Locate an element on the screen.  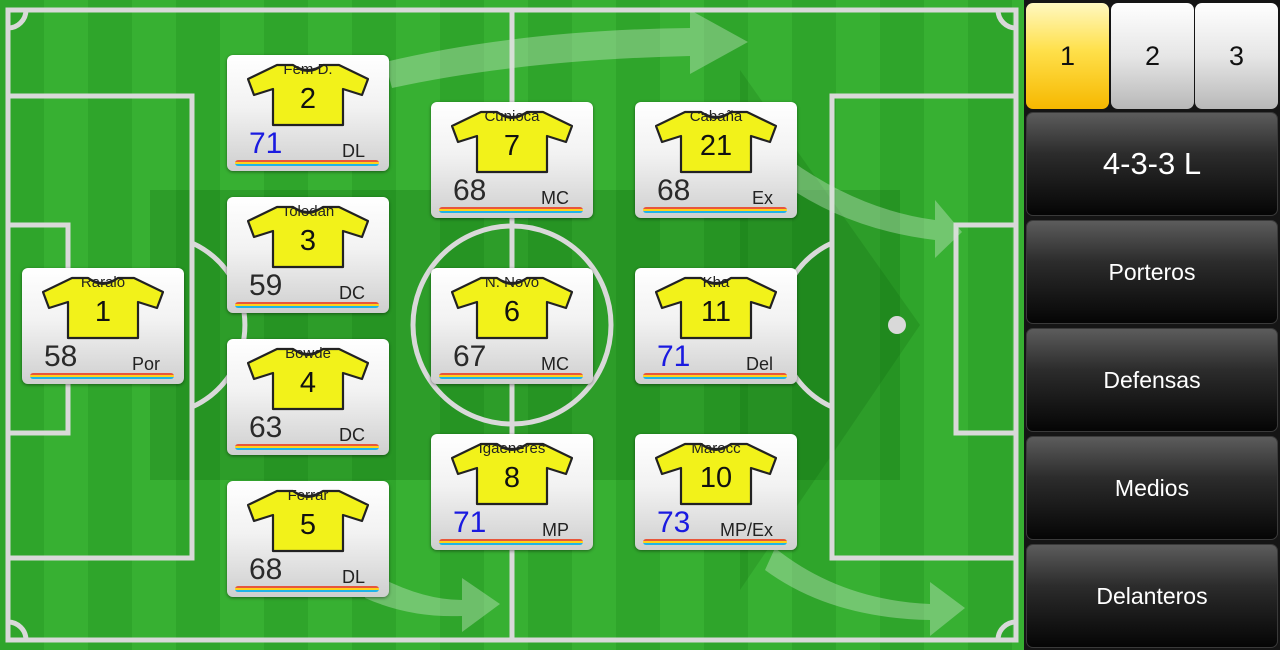
player-rating: 59 is located at coordinates (266, 285).